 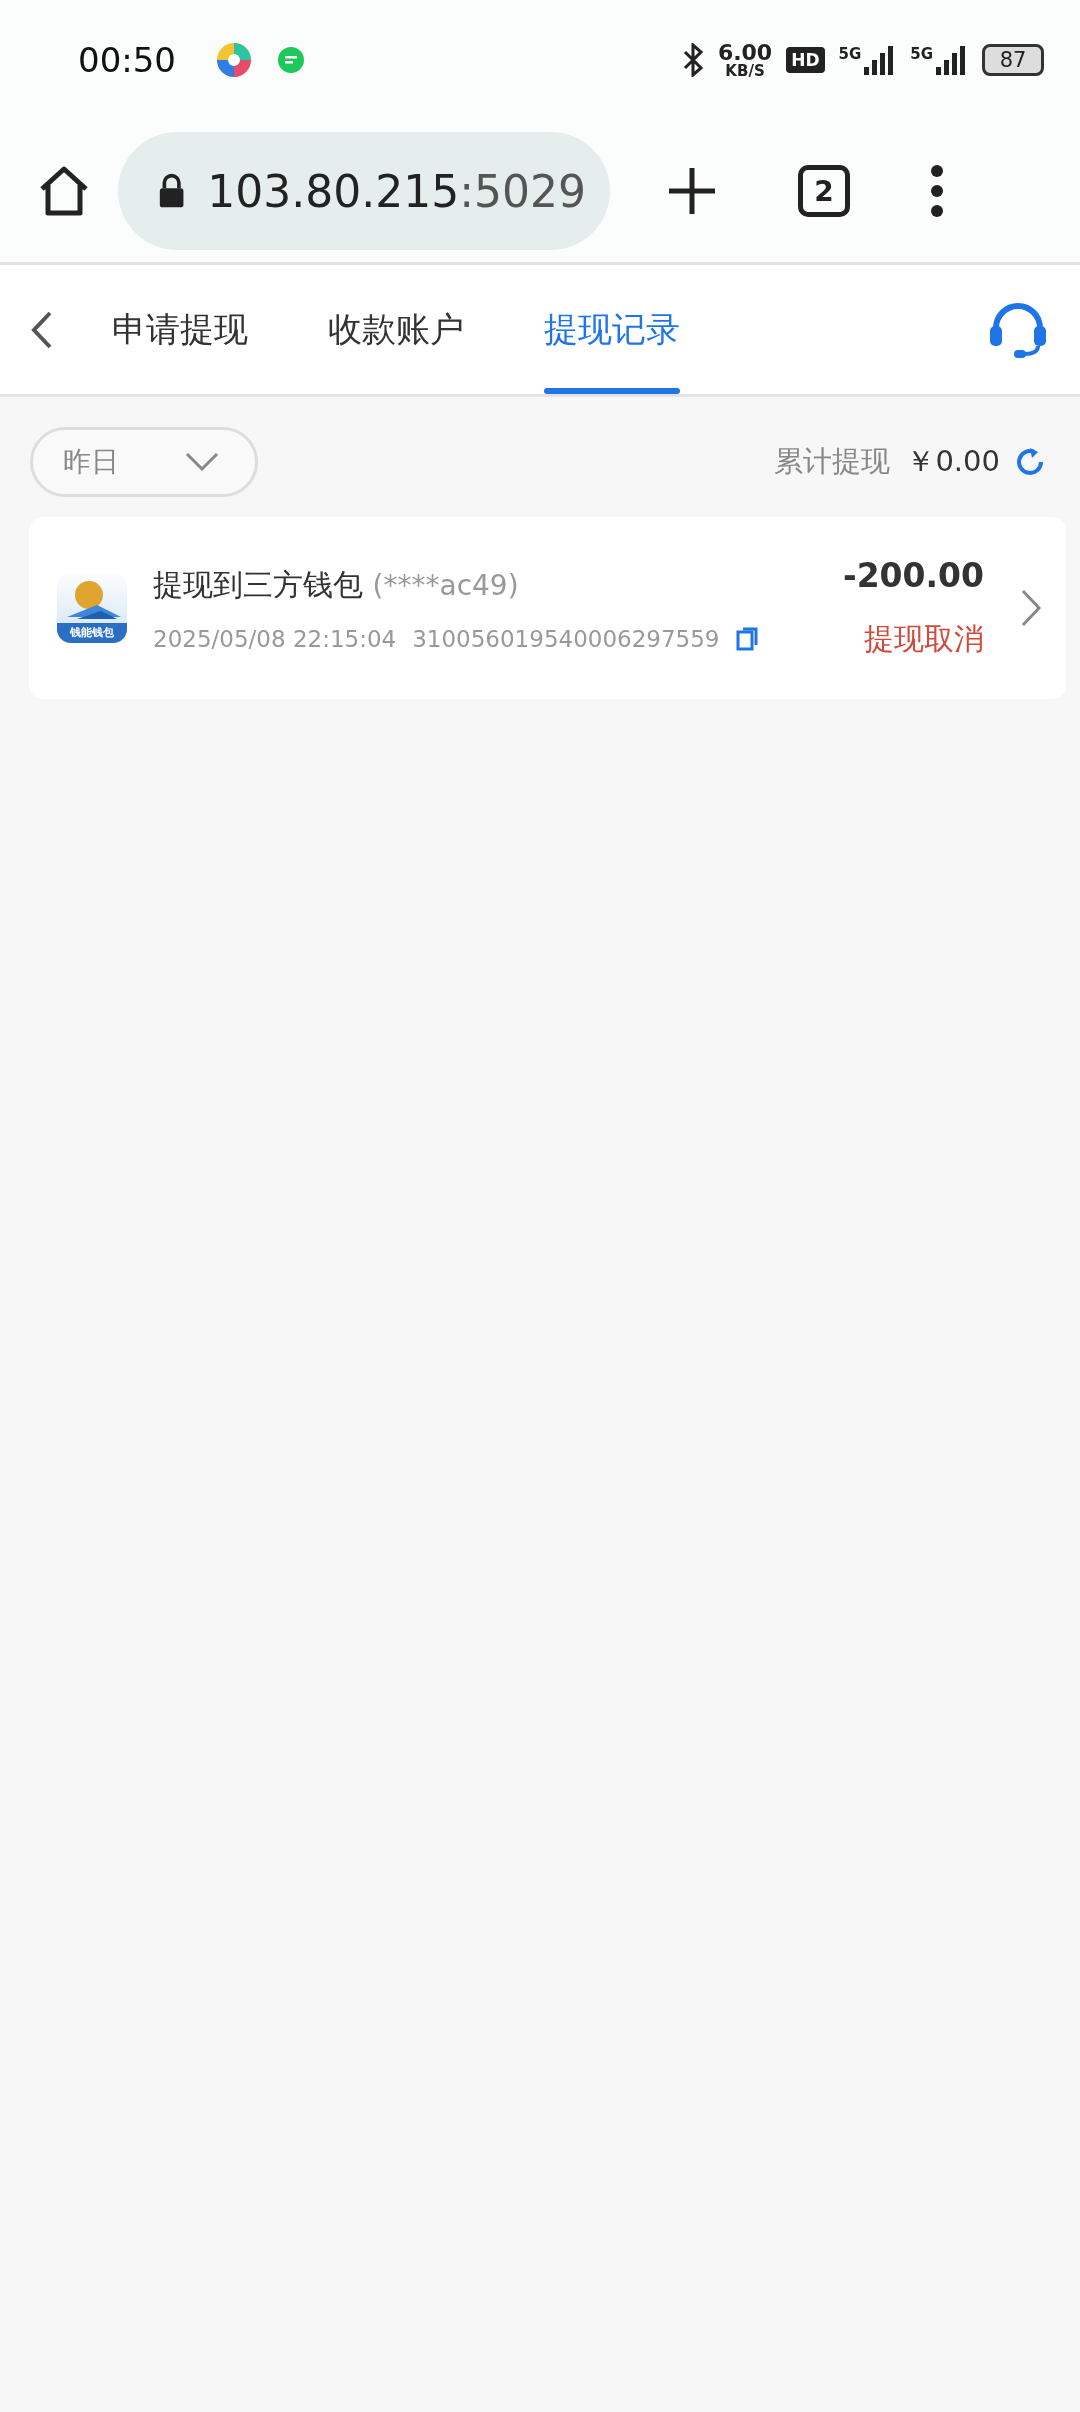 What do you see at coordinates (202, 462) in the screenshot?
I see `chevron-down-icon` at bounding box center [202, 462].